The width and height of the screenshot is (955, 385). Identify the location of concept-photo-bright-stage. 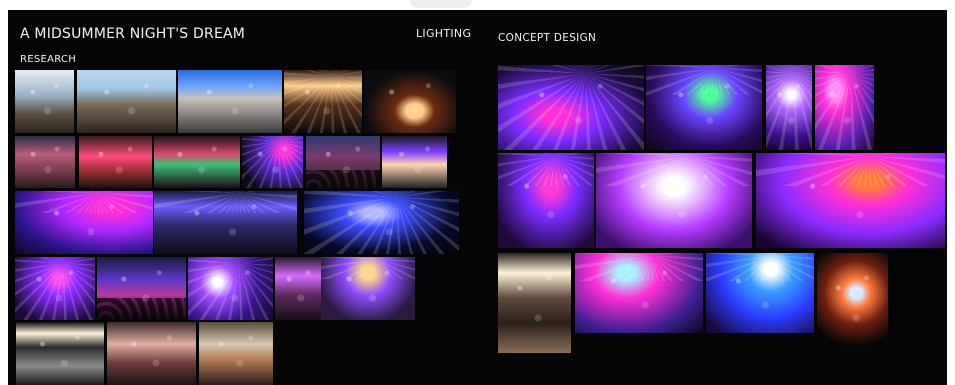
(674, 200).